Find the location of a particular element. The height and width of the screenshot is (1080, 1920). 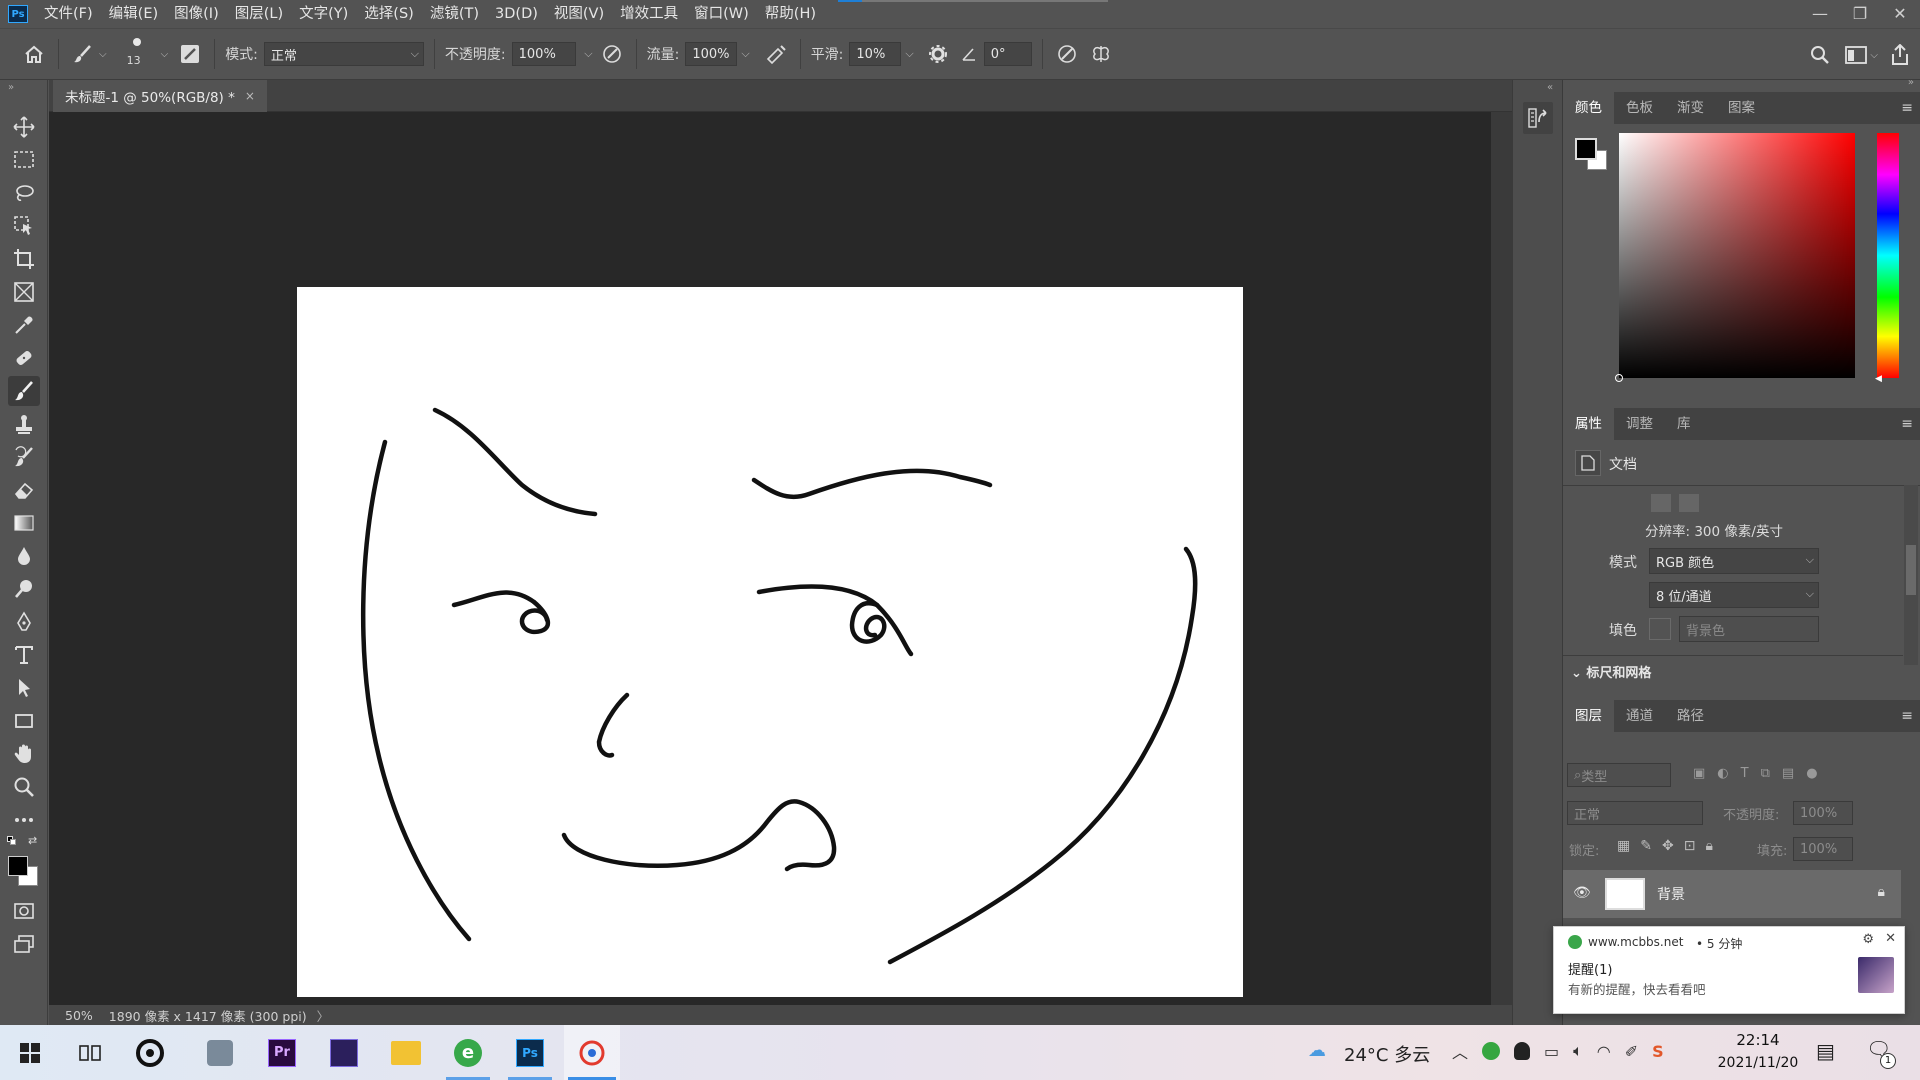

foreground-color-swatch is located at coordinates (1586, 149).